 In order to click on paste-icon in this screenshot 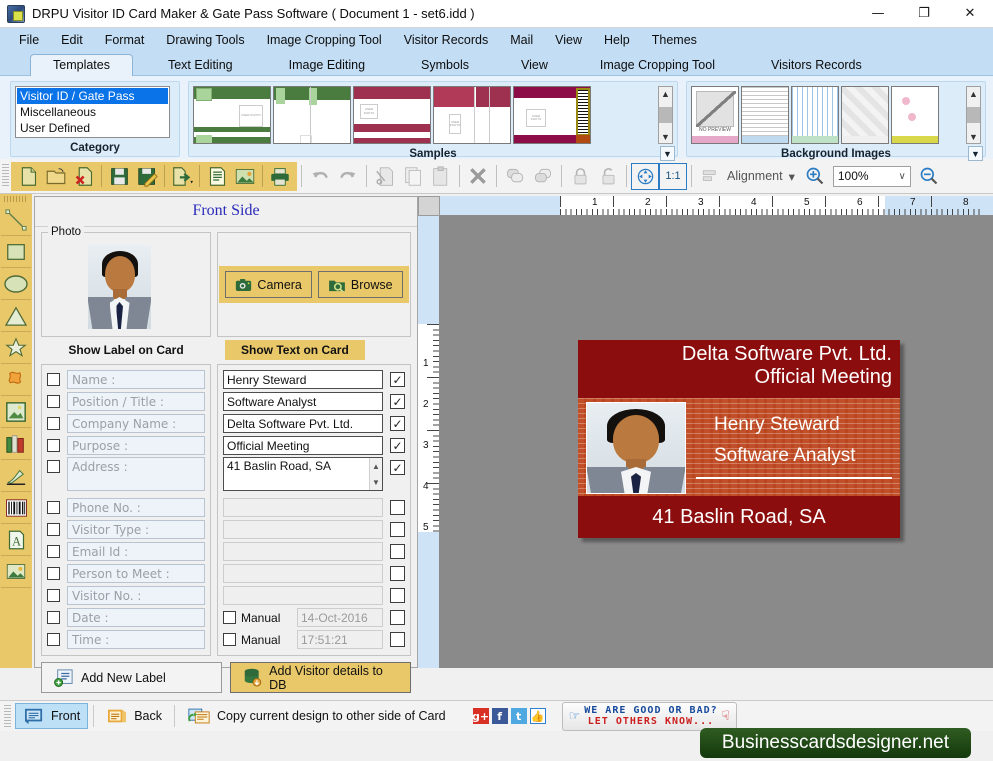, I will do `click(441, 176)`.